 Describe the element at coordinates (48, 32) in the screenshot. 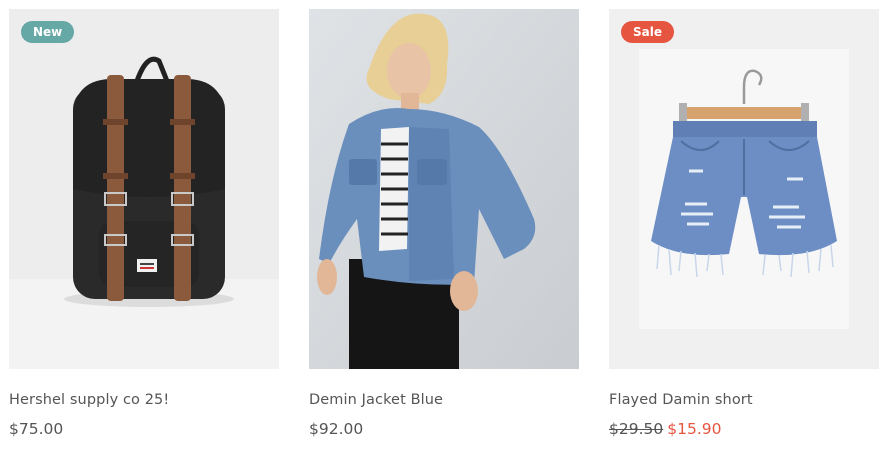

I see `new-badge: New` at that location.